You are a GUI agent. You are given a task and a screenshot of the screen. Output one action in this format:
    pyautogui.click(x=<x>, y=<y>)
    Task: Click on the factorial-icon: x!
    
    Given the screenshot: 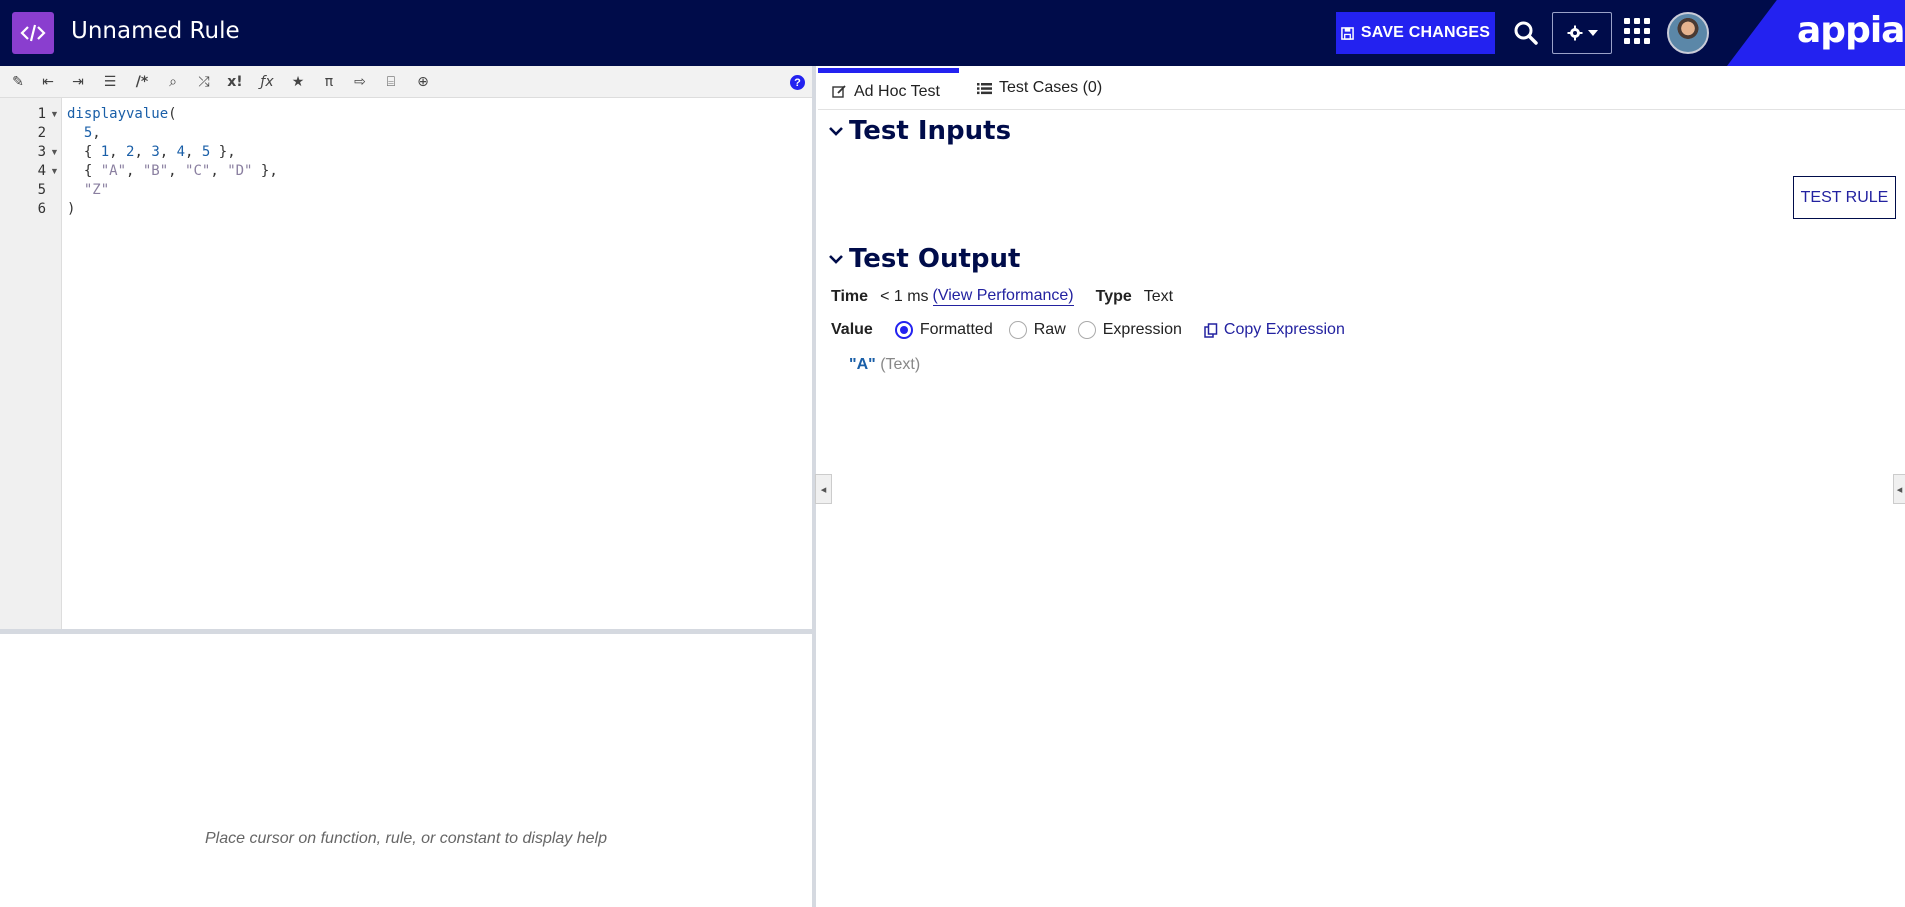 What is the action you would take?
    pyautogui.click(x=235, y=82)
    